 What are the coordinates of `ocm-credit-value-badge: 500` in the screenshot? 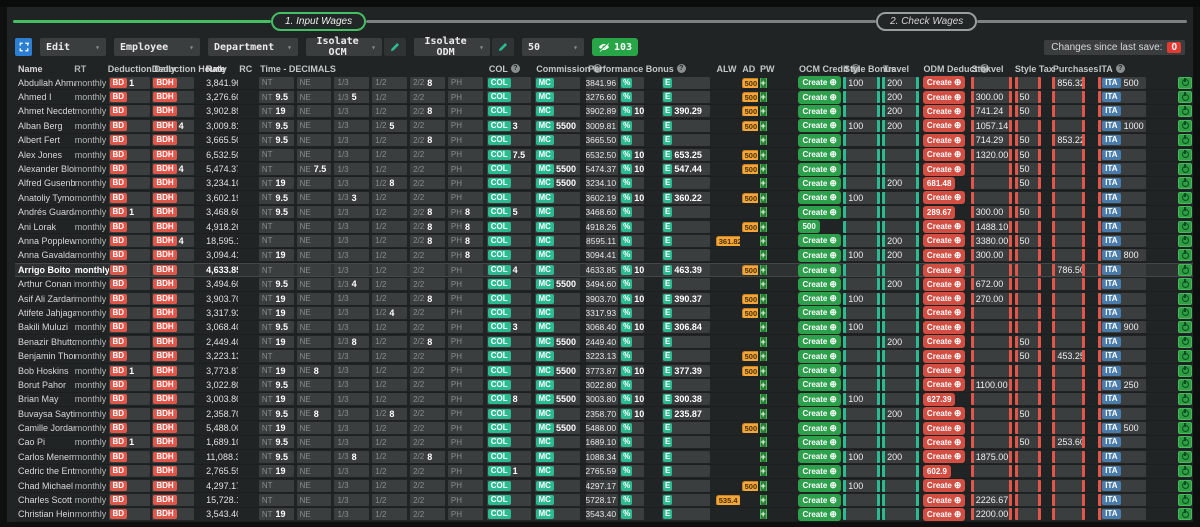 It's located at (809, 227).